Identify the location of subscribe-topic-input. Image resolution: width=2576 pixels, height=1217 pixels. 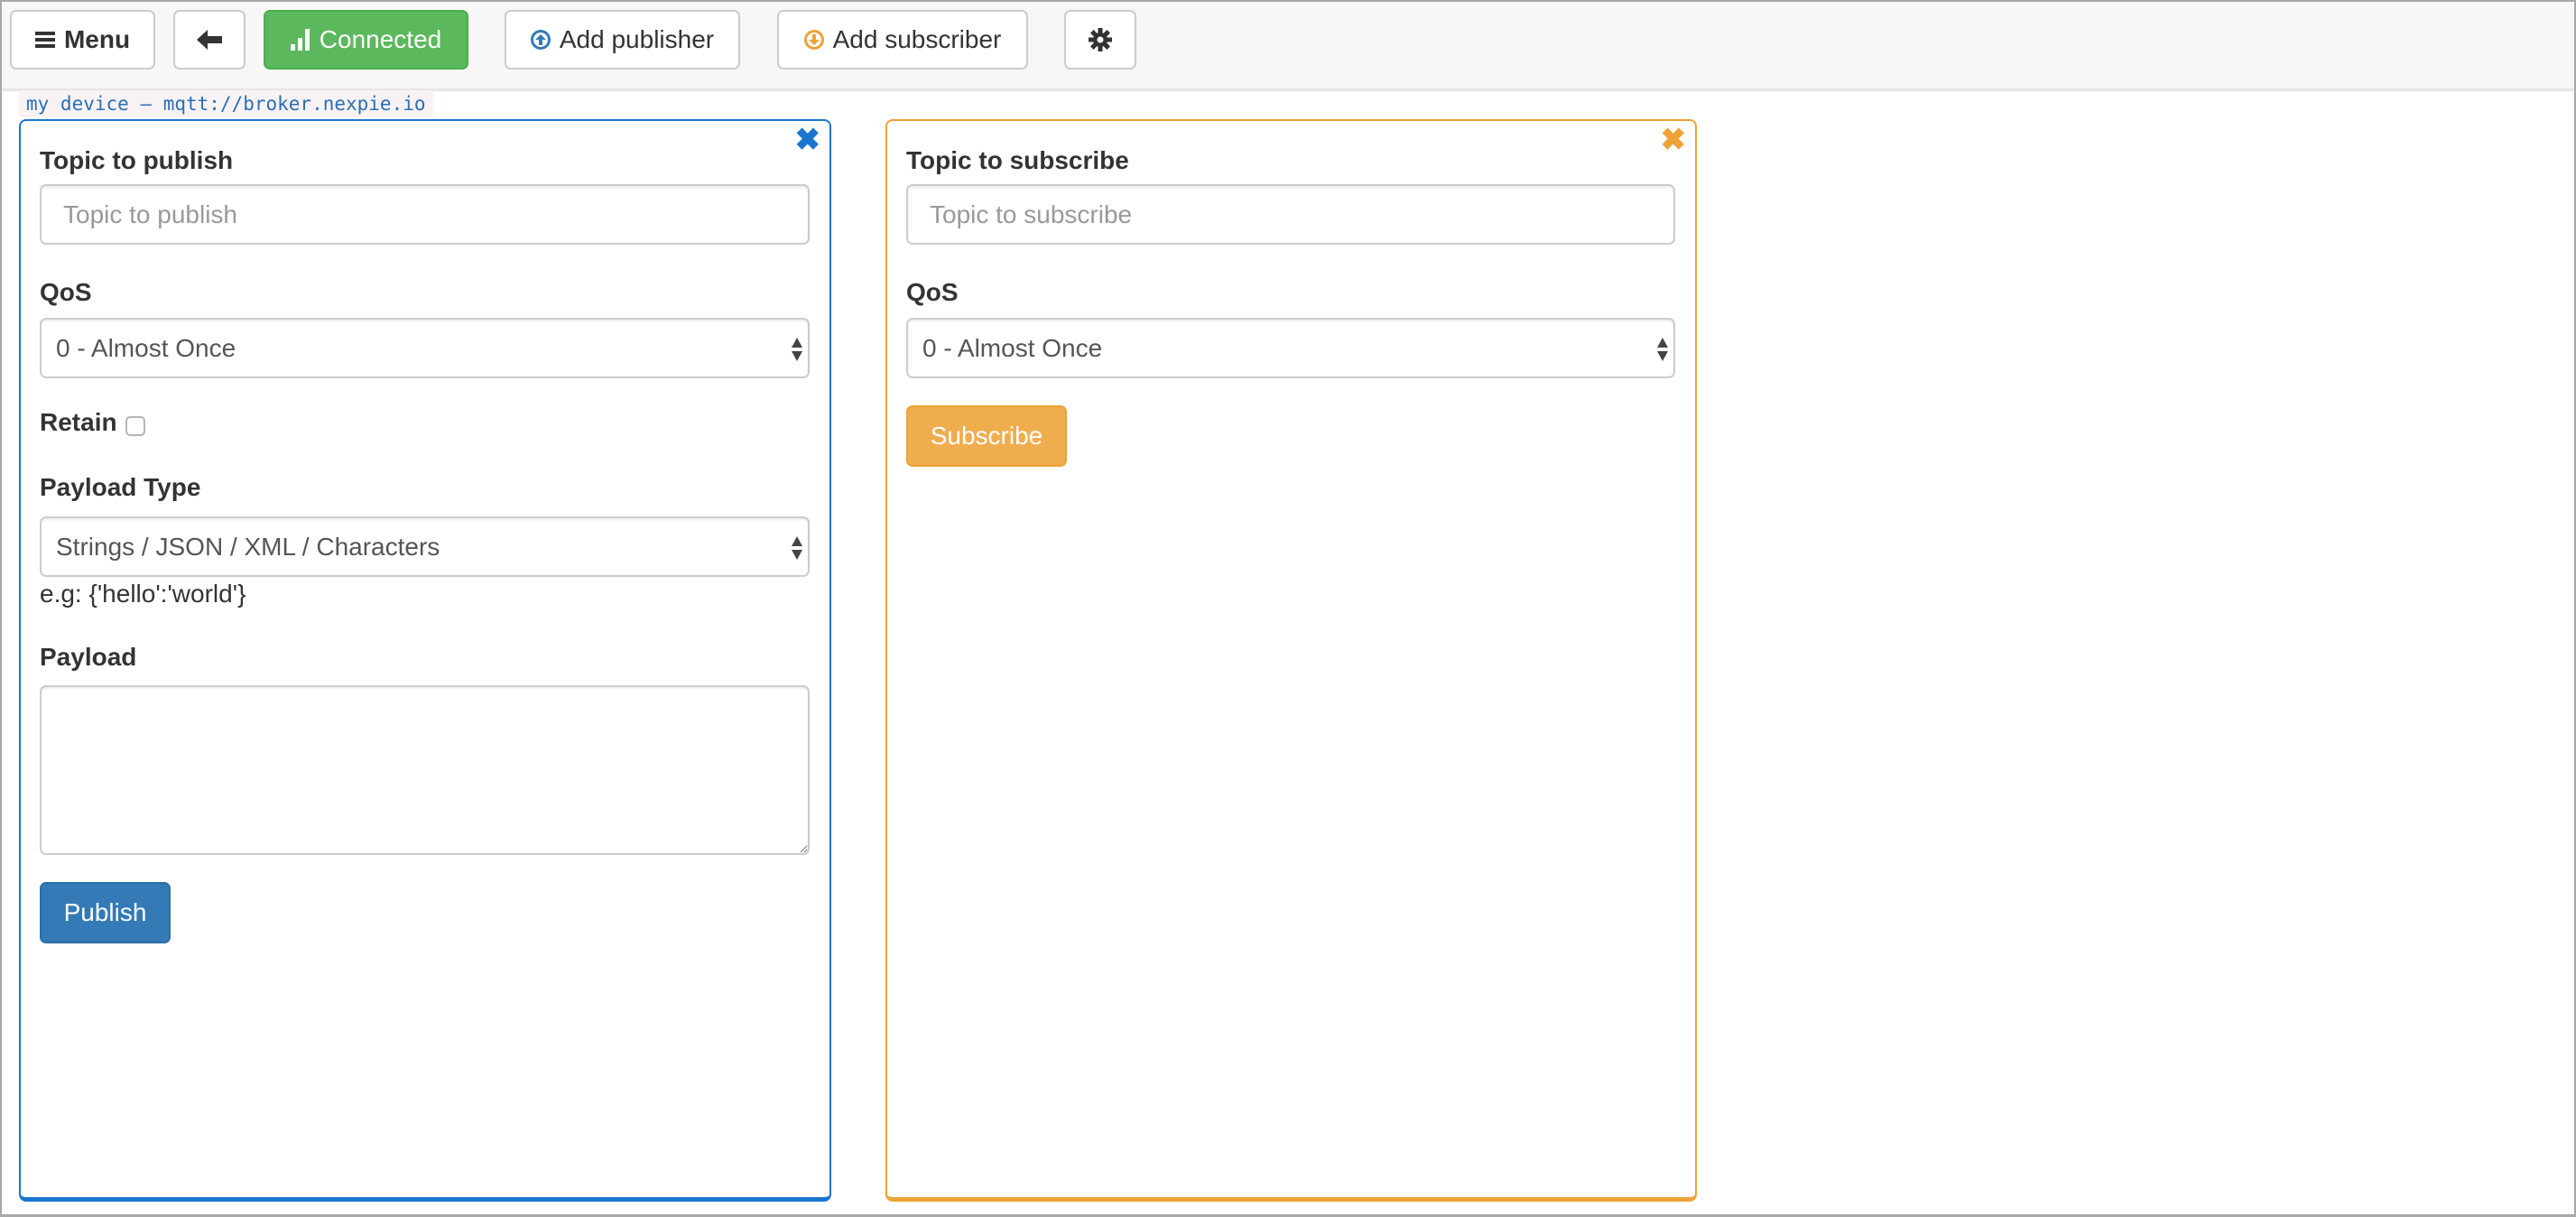
(1290, 214).